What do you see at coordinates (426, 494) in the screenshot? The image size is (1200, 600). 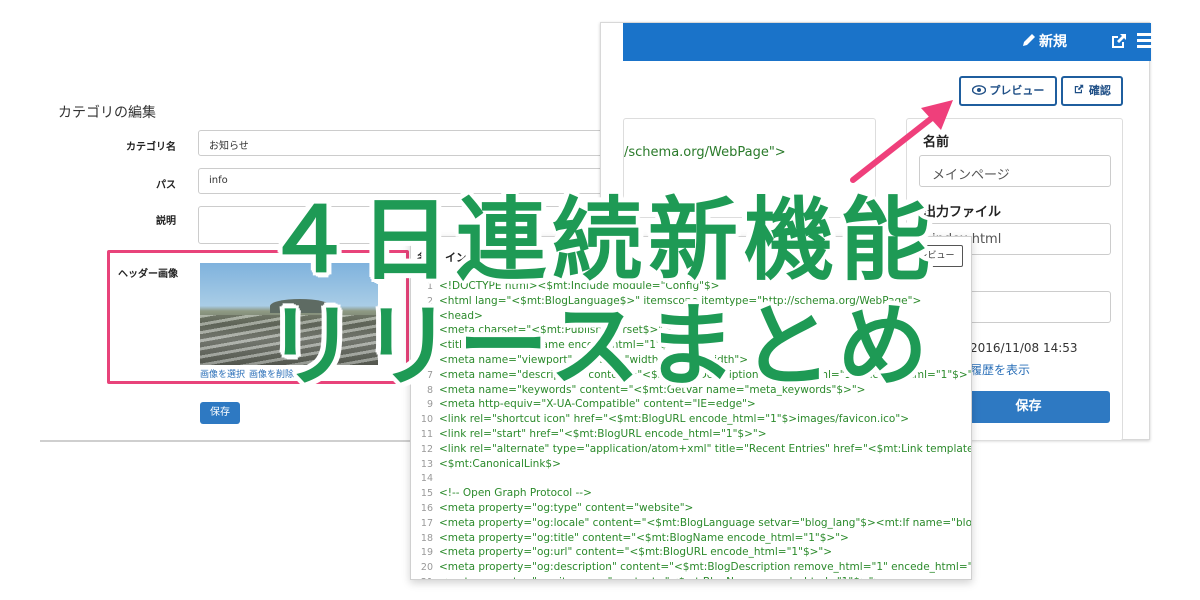 I see `line-number: 15` at bounding box center [426, 494].